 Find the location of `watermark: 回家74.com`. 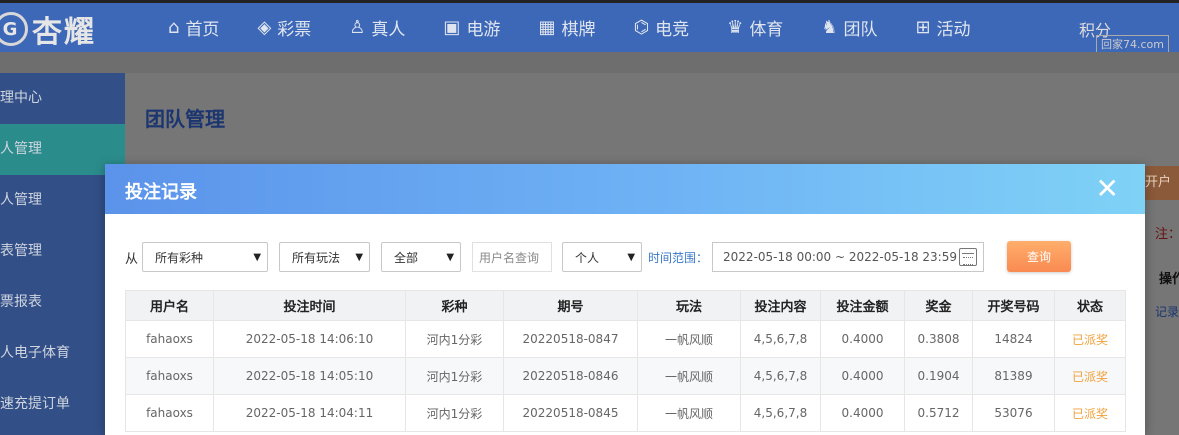

watermark: 回家74.com is located at coordinates (1132, 44).